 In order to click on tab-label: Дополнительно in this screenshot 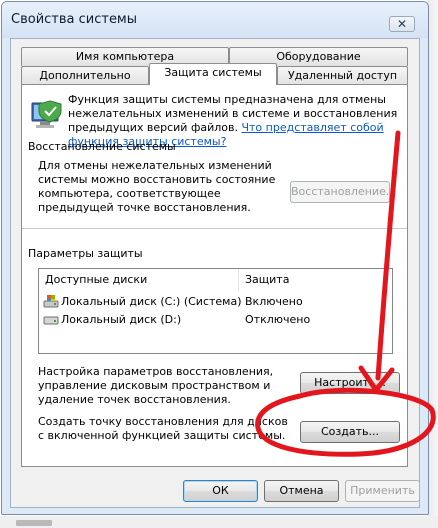, I will do `click(85, 75)`.